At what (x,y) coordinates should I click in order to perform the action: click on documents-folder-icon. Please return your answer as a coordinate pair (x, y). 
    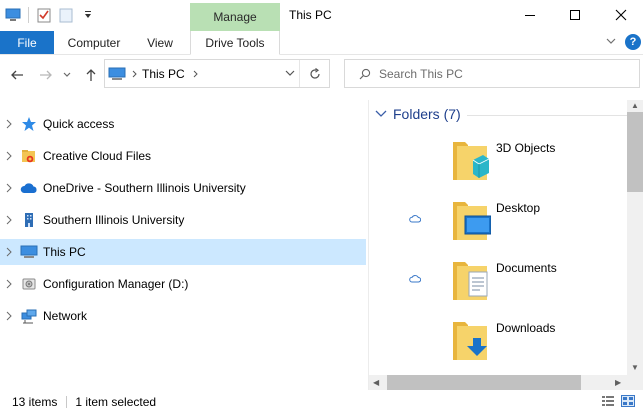
    Looking at the image, I should click on (470, 281).